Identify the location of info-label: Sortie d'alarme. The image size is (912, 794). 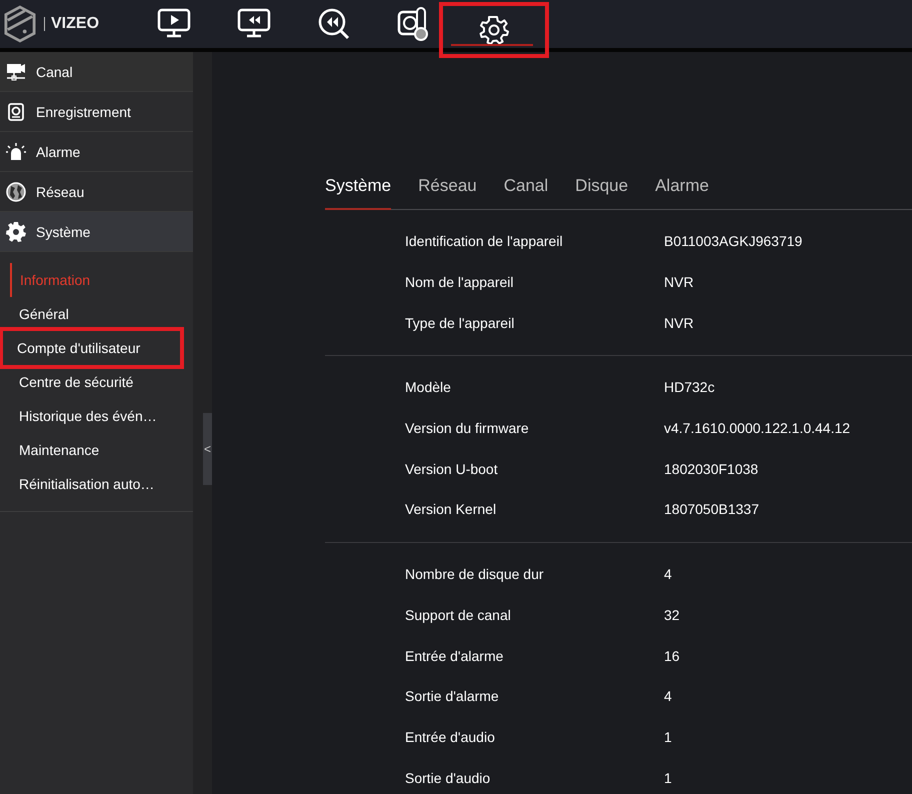
(452, 696).